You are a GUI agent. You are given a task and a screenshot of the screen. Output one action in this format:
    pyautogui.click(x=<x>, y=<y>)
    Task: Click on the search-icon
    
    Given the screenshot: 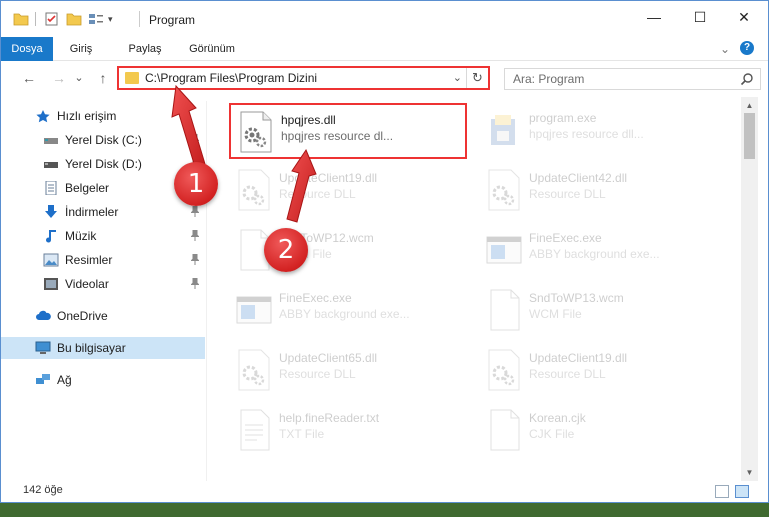 What is the action you would take?
    pyautogui.click(x=747, y=79)
    